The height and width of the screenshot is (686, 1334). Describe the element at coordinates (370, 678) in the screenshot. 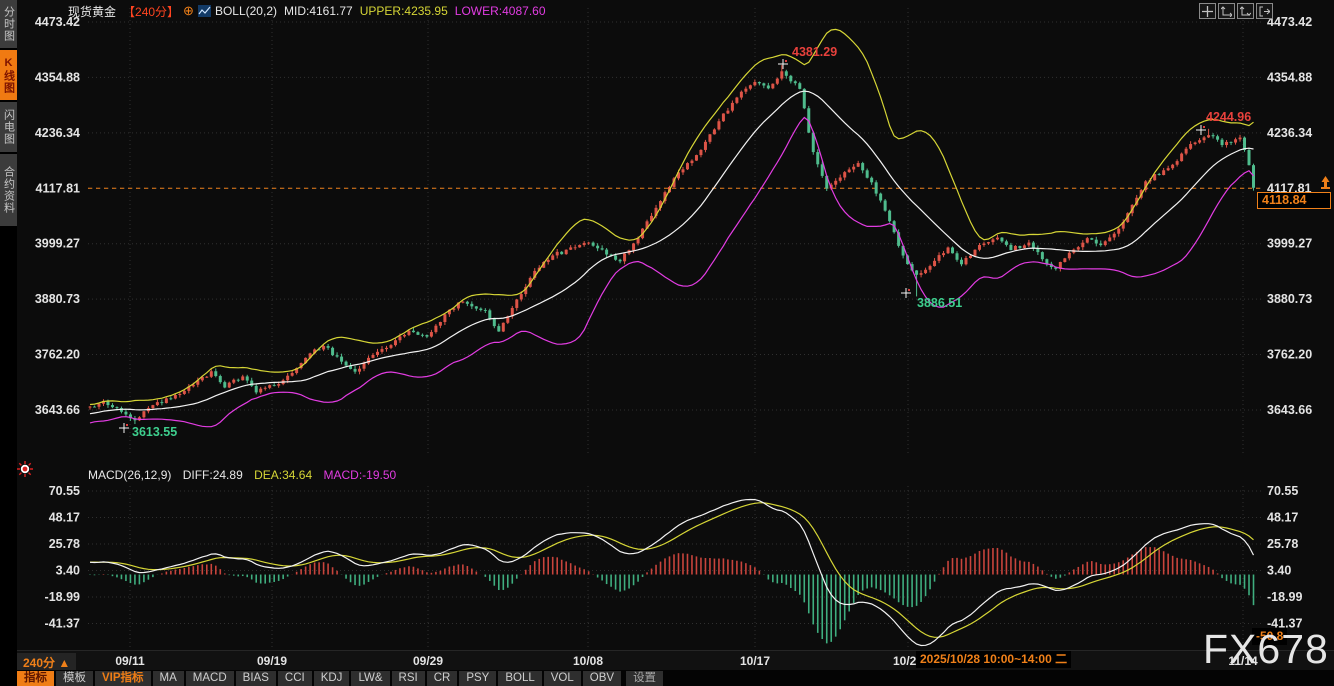

I see `tab-lw: LW&` at that location.